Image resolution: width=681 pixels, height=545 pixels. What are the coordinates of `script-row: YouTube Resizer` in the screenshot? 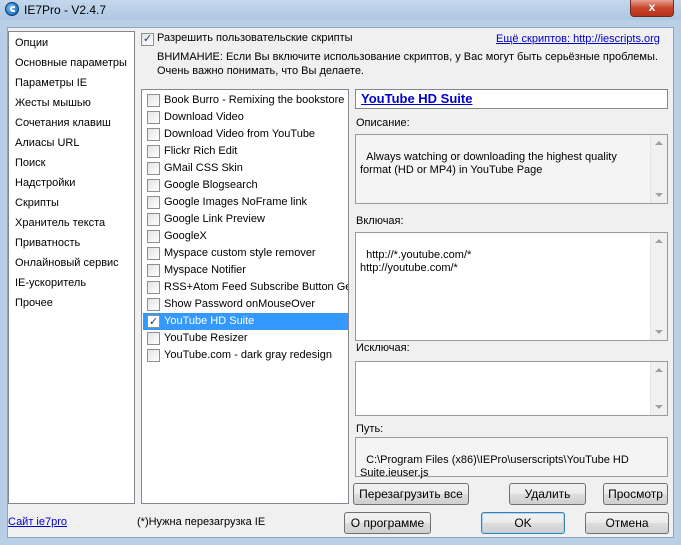 It's located at (245, 338).